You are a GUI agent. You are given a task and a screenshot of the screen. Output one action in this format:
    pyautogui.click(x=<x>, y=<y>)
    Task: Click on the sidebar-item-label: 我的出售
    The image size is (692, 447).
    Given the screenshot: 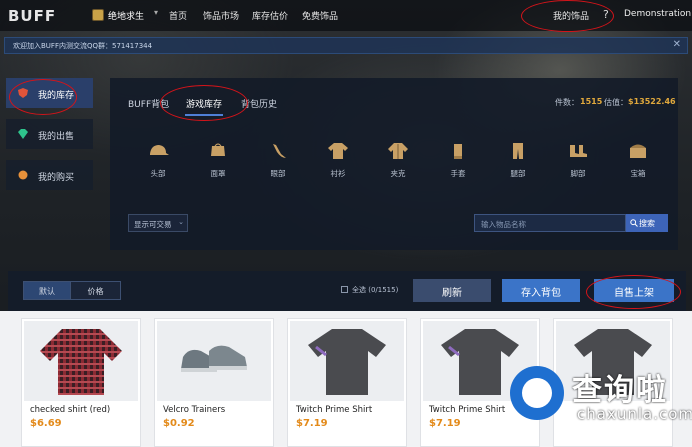 What is the action you would take?
    pyautogui.click(x=56, y=137)
    